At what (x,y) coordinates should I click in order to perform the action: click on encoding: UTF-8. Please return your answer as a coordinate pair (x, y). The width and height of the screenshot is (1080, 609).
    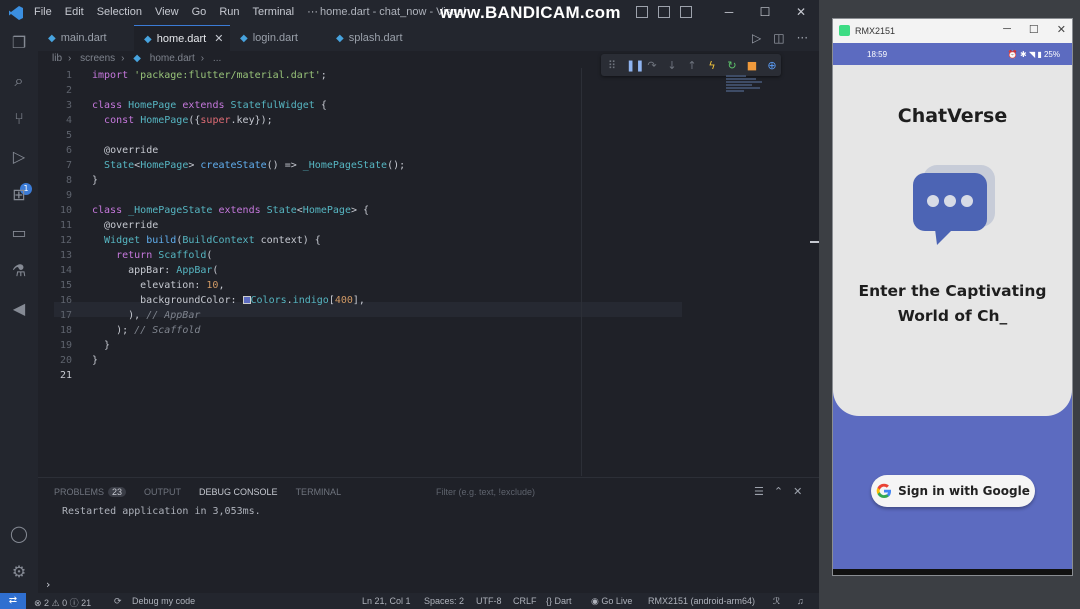
    Looking at the image, I should click on (489, 601).